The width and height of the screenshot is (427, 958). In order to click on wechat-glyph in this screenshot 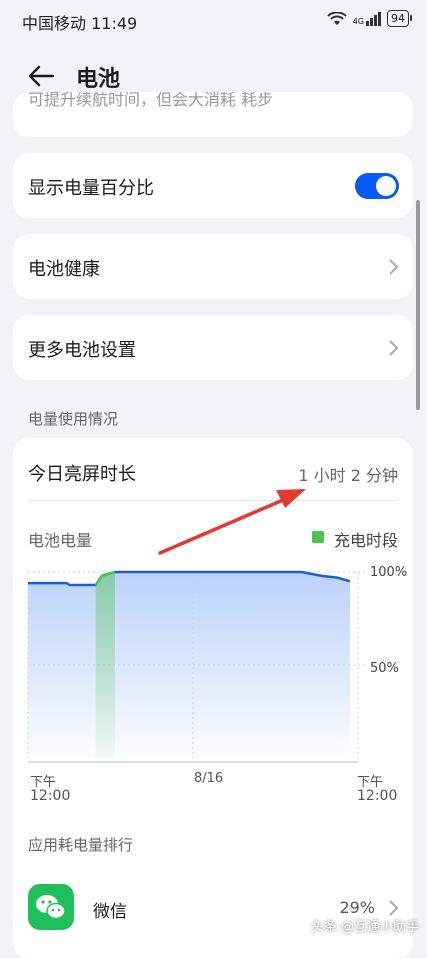, I will do `click(51, 907)`.